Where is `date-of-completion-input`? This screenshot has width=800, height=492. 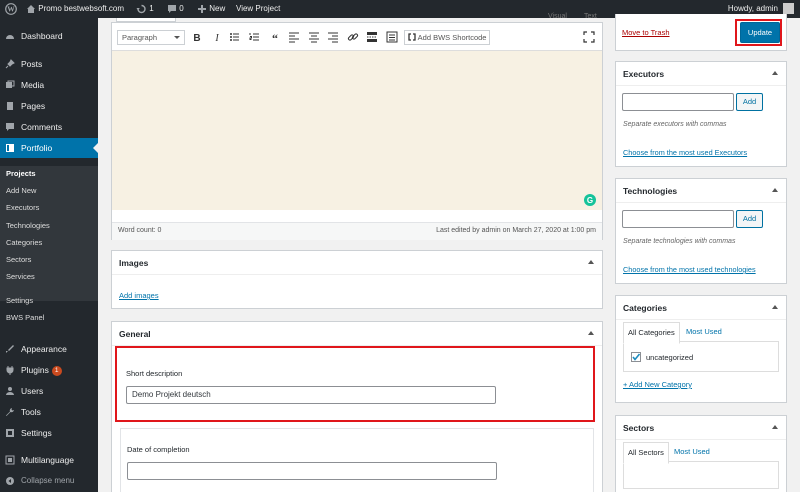 date-of-completion-input is located at coordinates (312, 471).